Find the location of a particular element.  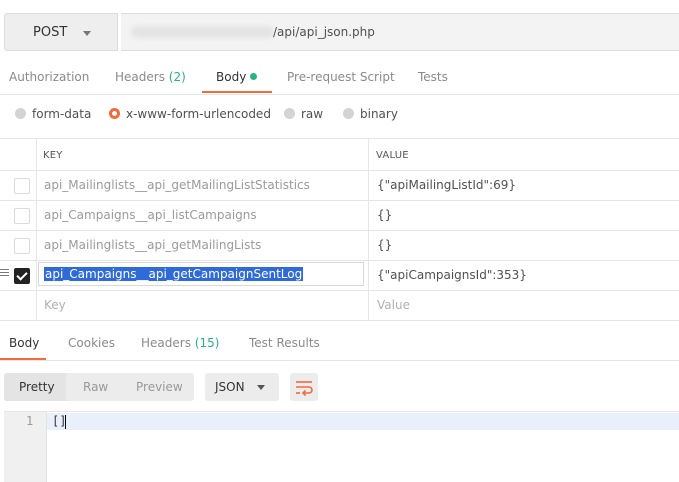

line-number: 1 is located at coordinates (30, 421).